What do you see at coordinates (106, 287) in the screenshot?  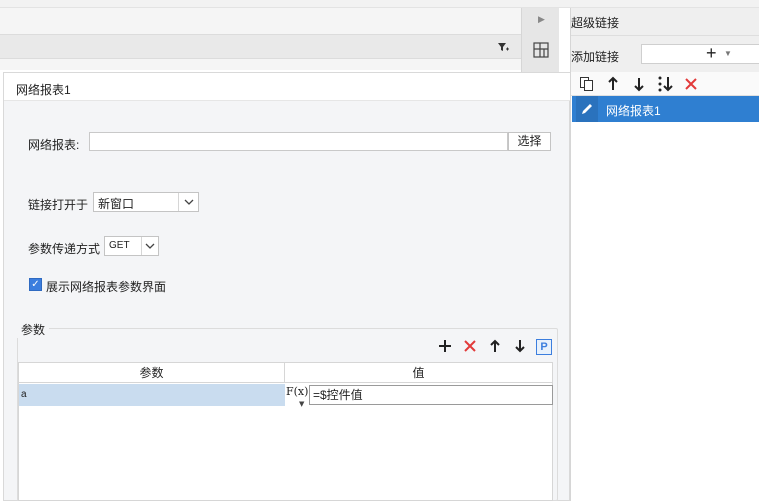 I see `show-params-label: 展示网络报表参数界面` at bounding box center [106, 287].